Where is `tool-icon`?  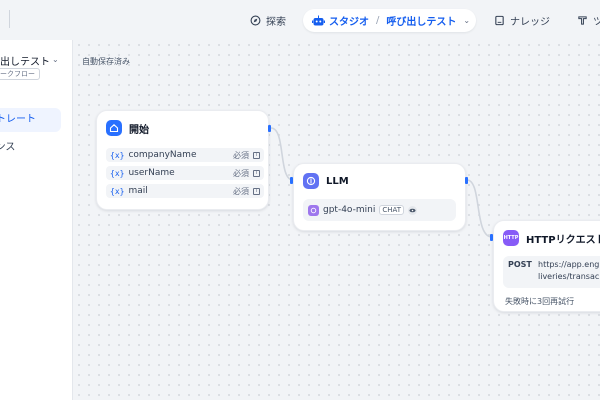
tool-icon is located at coordinates (582, 21).